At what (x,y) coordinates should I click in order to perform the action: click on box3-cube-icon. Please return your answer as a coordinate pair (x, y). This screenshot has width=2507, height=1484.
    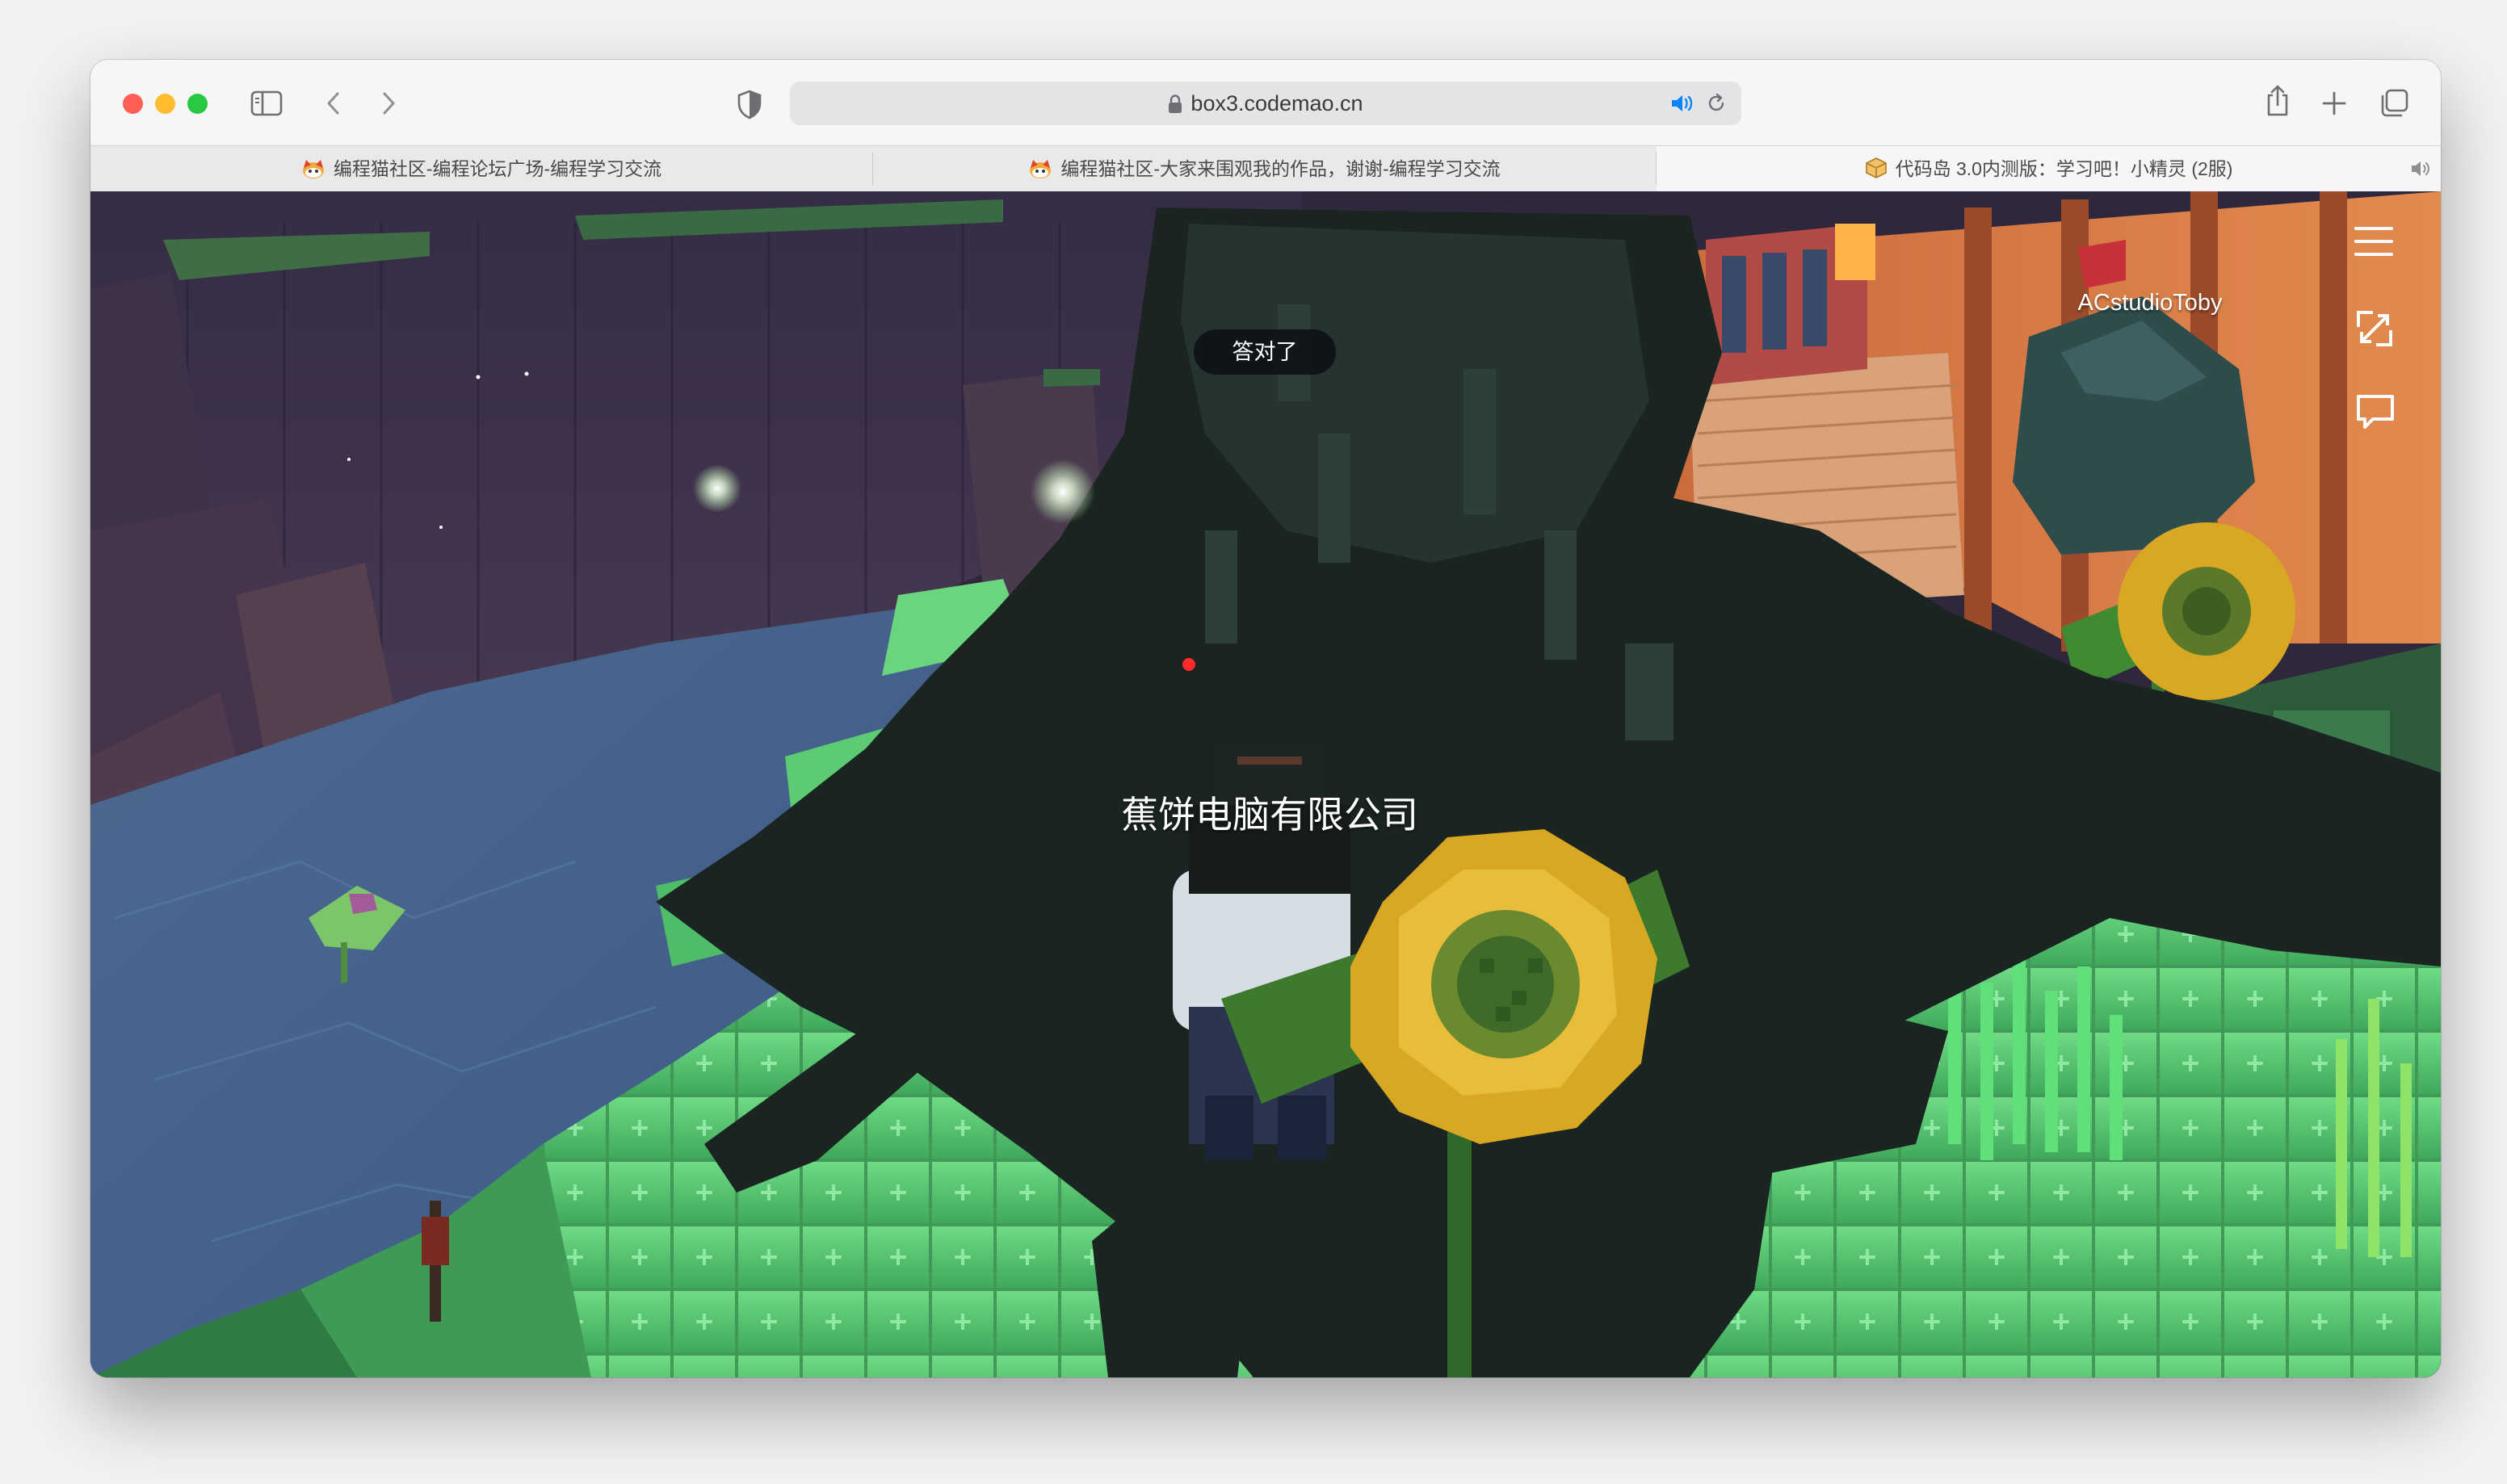
    Looking at the image, I should click on (1876, 167).